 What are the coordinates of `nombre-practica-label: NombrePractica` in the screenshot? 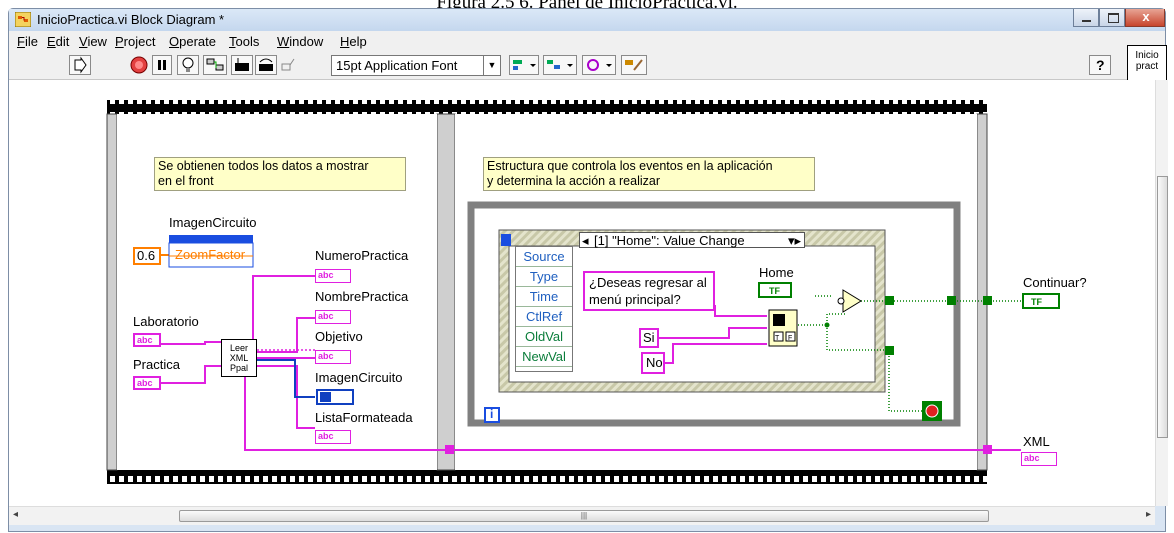 It's located at (362, 296).